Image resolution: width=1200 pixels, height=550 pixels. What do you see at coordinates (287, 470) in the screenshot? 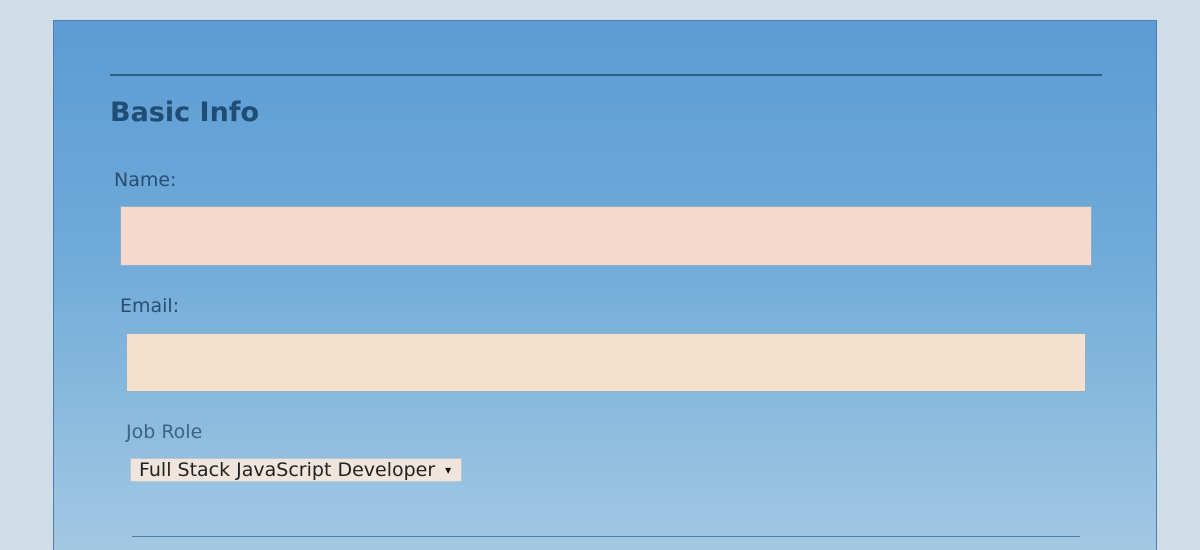
I see `job-role-selected-value: Full Stack JavaScript Developer` at bounding box center [287, 470].